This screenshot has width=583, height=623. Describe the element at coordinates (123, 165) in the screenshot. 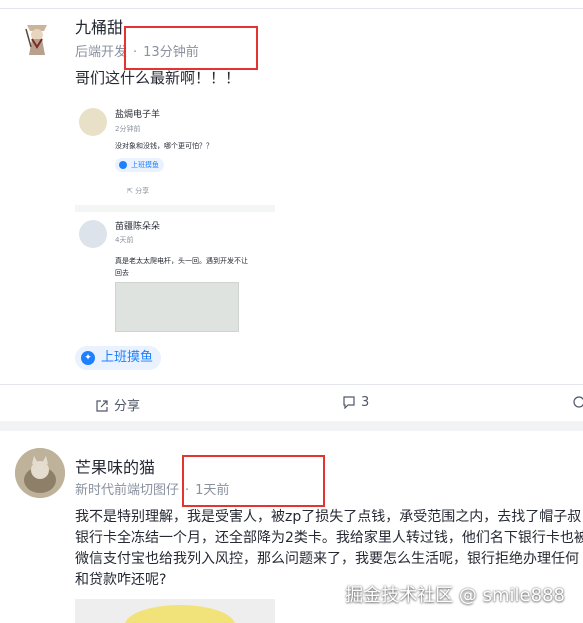

I see `topic-icon` at that location.